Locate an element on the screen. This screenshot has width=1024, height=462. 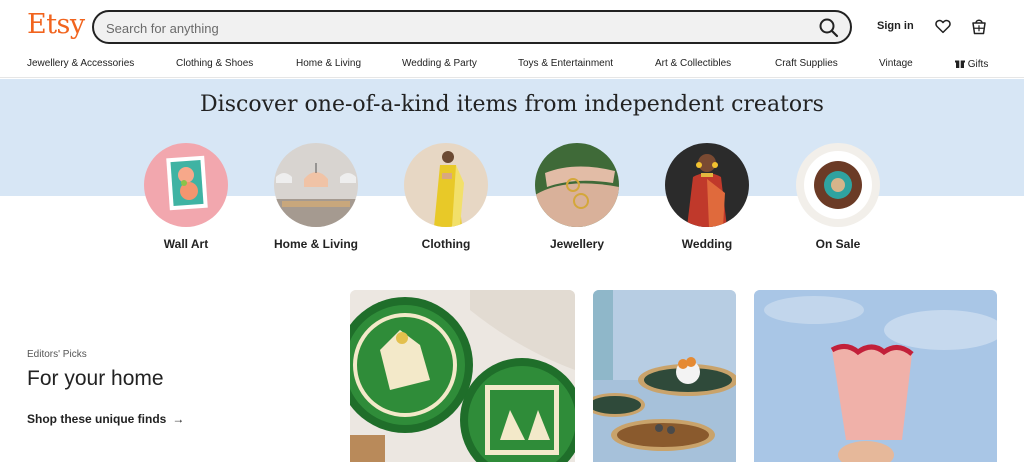
gift-icon is located at coordinates (960, 64).